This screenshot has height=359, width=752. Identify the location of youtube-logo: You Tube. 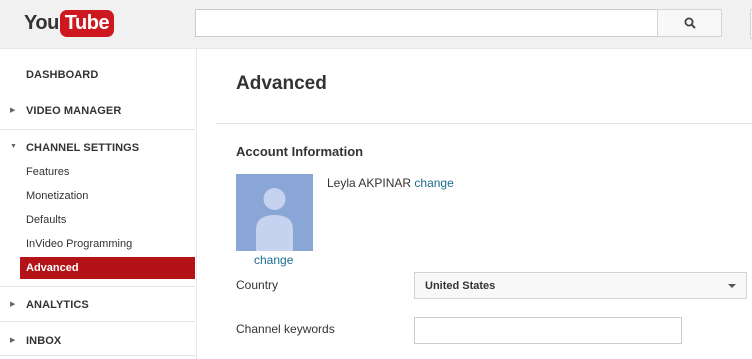
(69, 23).